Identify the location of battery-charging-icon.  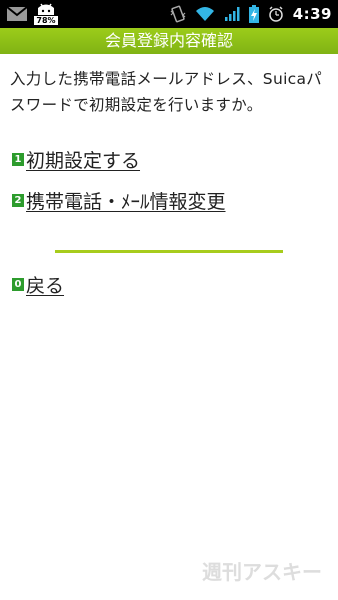
(253, 14).